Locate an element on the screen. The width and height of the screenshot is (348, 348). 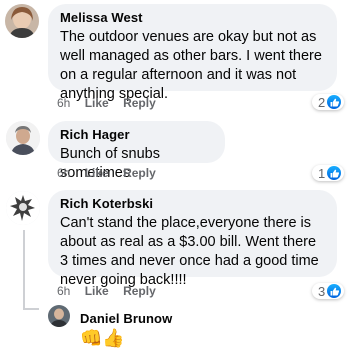
reaction-count: 3 is located at coordinates (328, 291).